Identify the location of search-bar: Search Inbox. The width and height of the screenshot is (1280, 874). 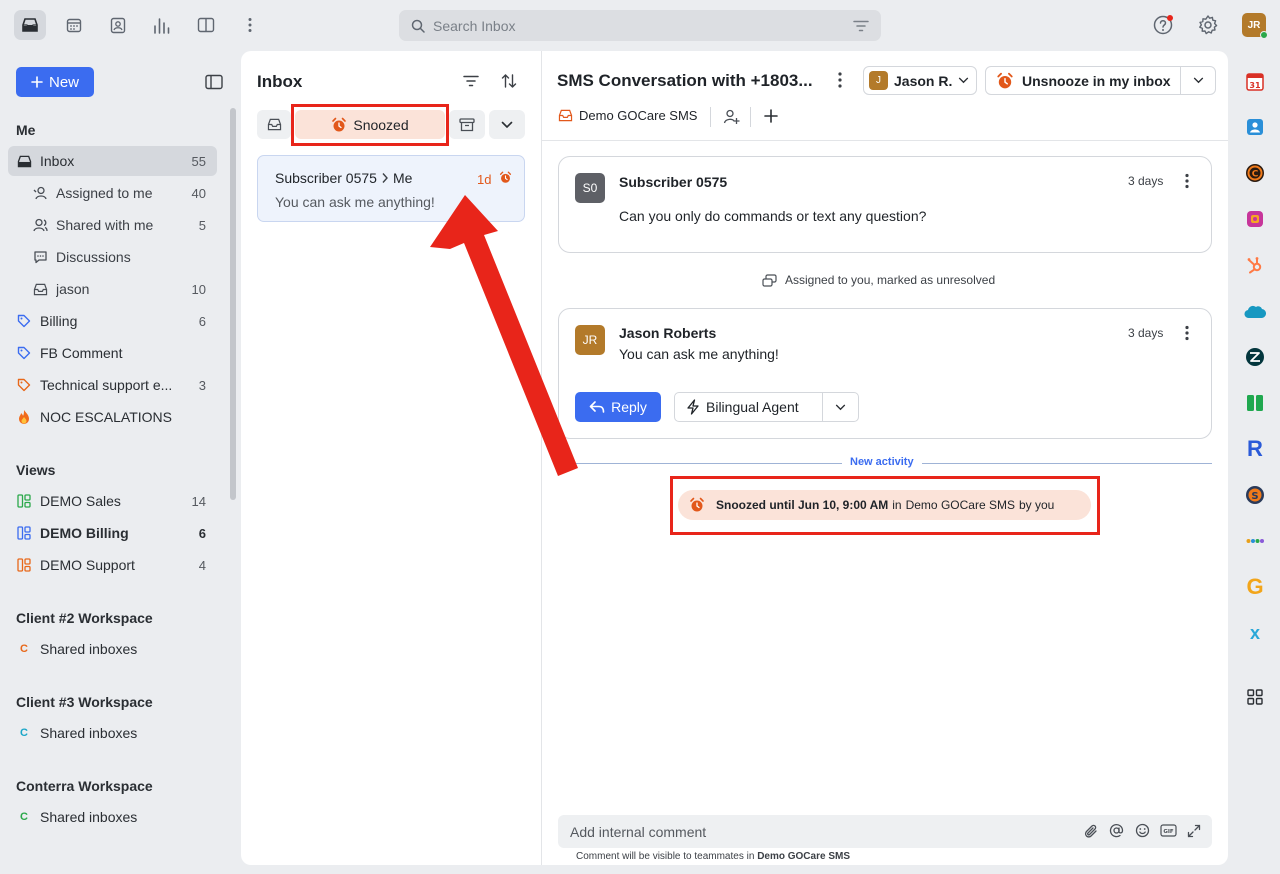
(640, 25).